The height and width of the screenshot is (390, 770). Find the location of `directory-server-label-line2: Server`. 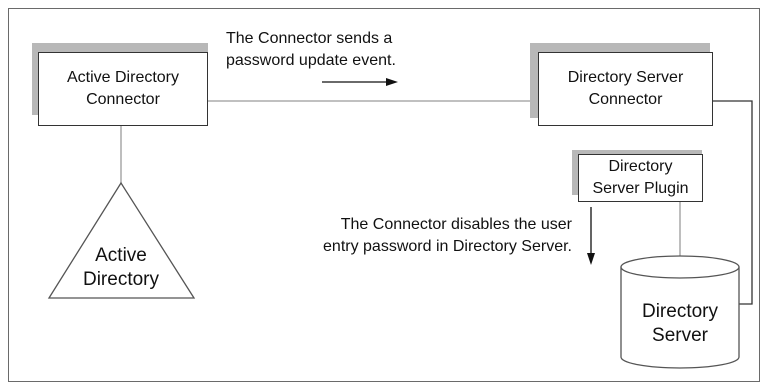

directory-server-label-line2: Server is located at coordinates (680, 335).